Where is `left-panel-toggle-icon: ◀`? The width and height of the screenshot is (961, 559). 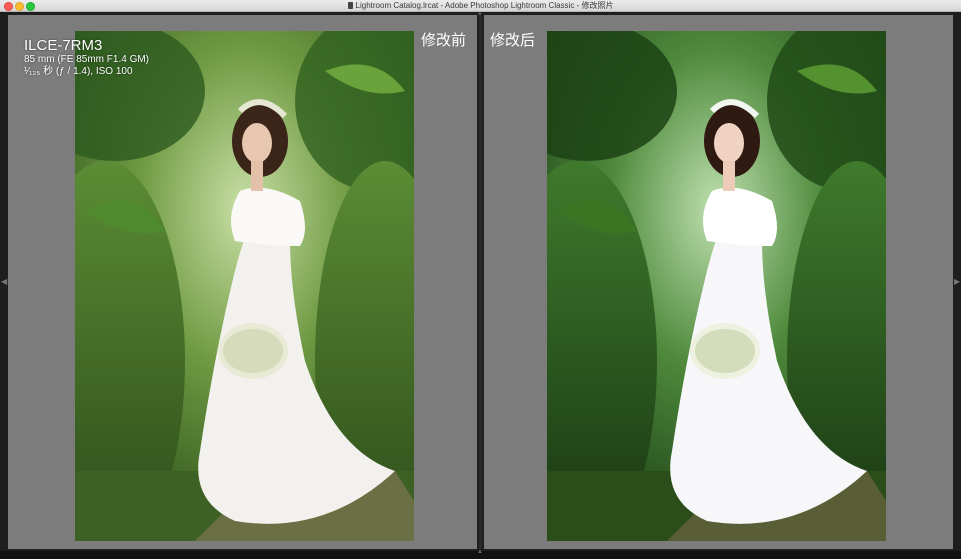
left-panel-toggle-icon: ◀ is located at coordinates (4, 282).